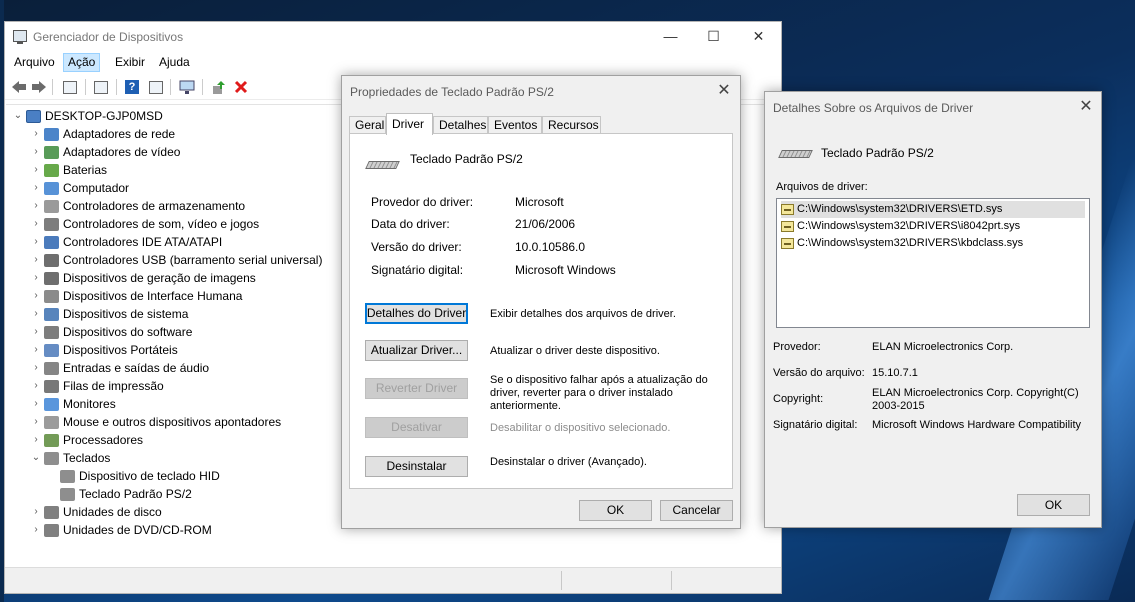  I want to click on tree-item-category: › Computador, so click(78, 188).